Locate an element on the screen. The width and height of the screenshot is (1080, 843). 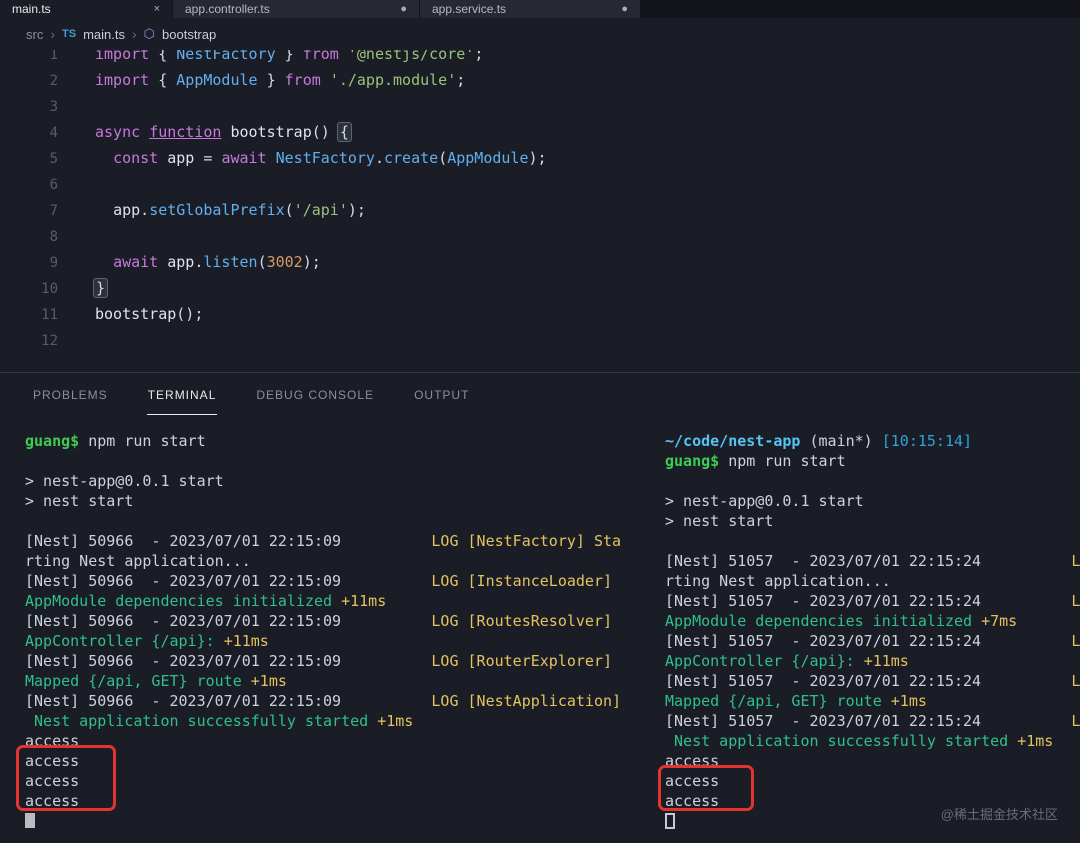
line-number: 6 is located at coordinates (53, 185).